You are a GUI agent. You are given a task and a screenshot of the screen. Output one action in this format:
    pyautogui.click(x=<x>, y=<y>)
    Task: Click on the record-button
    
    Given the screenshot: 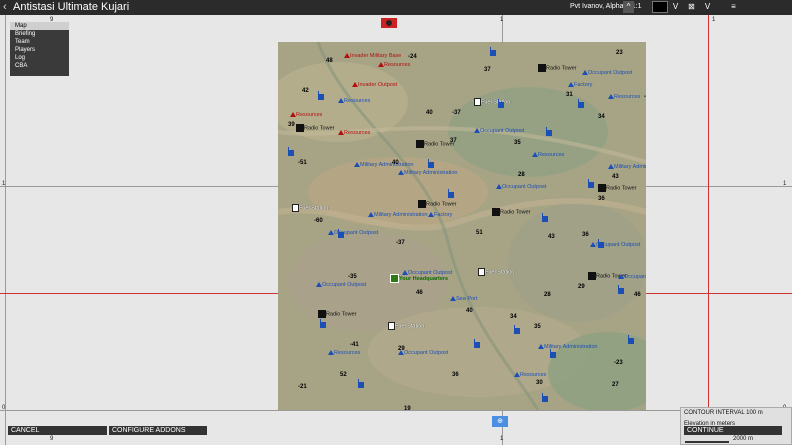 What is the action you would take?
    pyautogui.click(x=389, y=23)
    